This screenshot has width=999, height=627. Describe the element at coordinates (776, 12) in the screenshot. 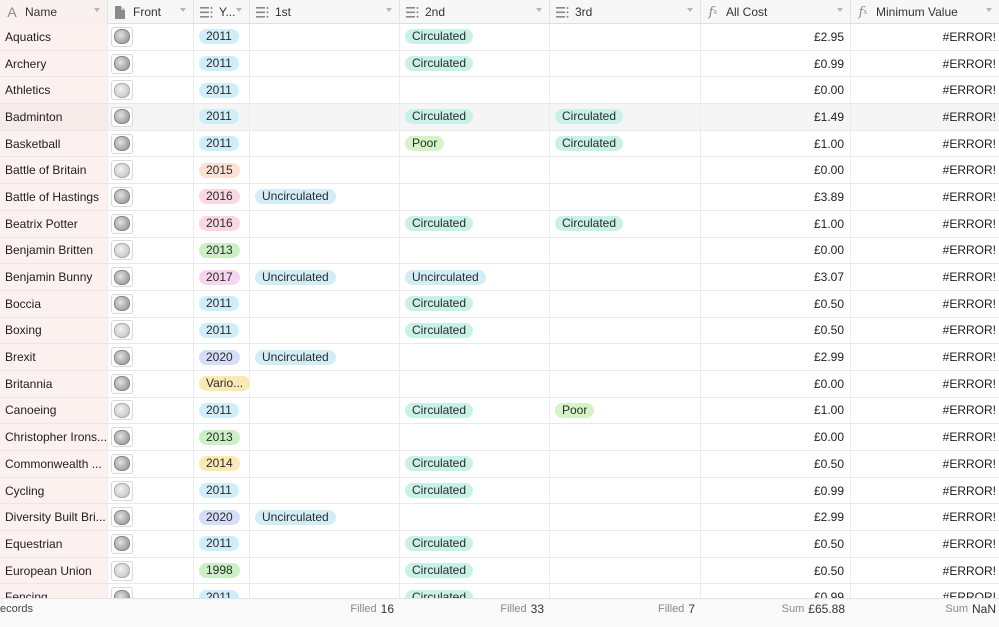

I see `column-header-all-cost: fx All Cost` at that location.